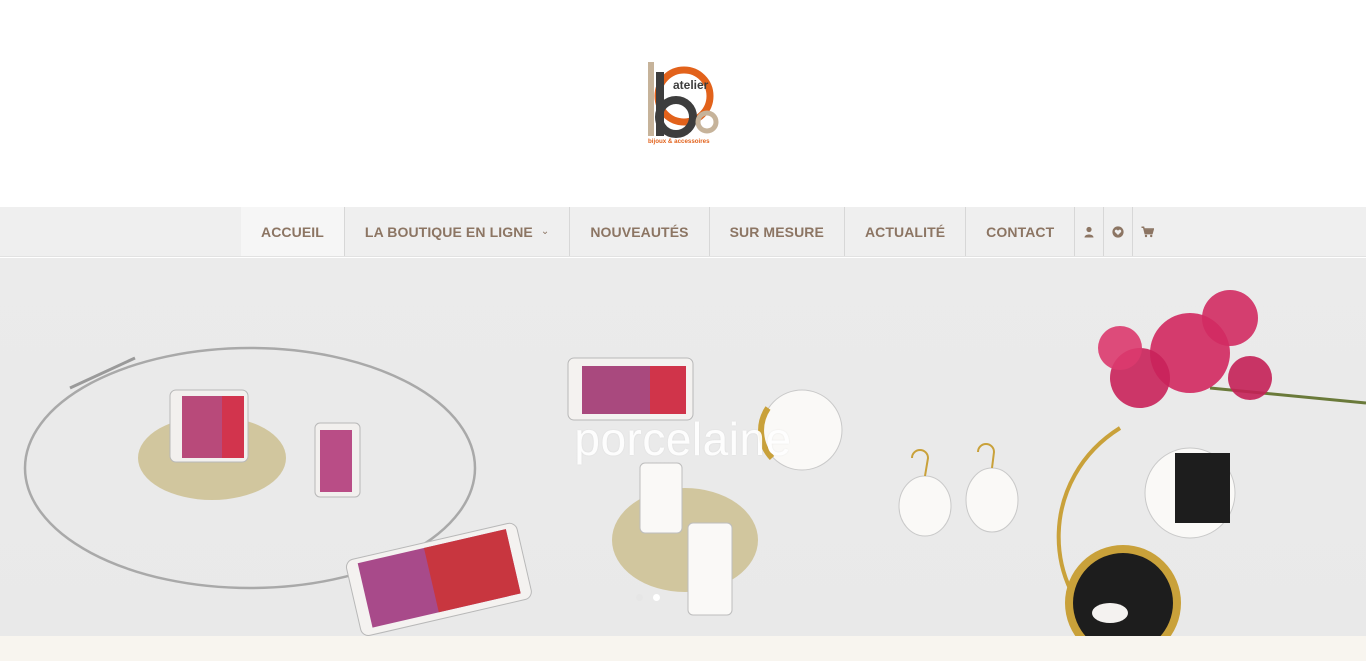 This screenshot has height=661, width=1366. What do you see at coordinates (685, 540) in the screenshot?
I see `gold-disc-center` at bounding box center [685, 540].